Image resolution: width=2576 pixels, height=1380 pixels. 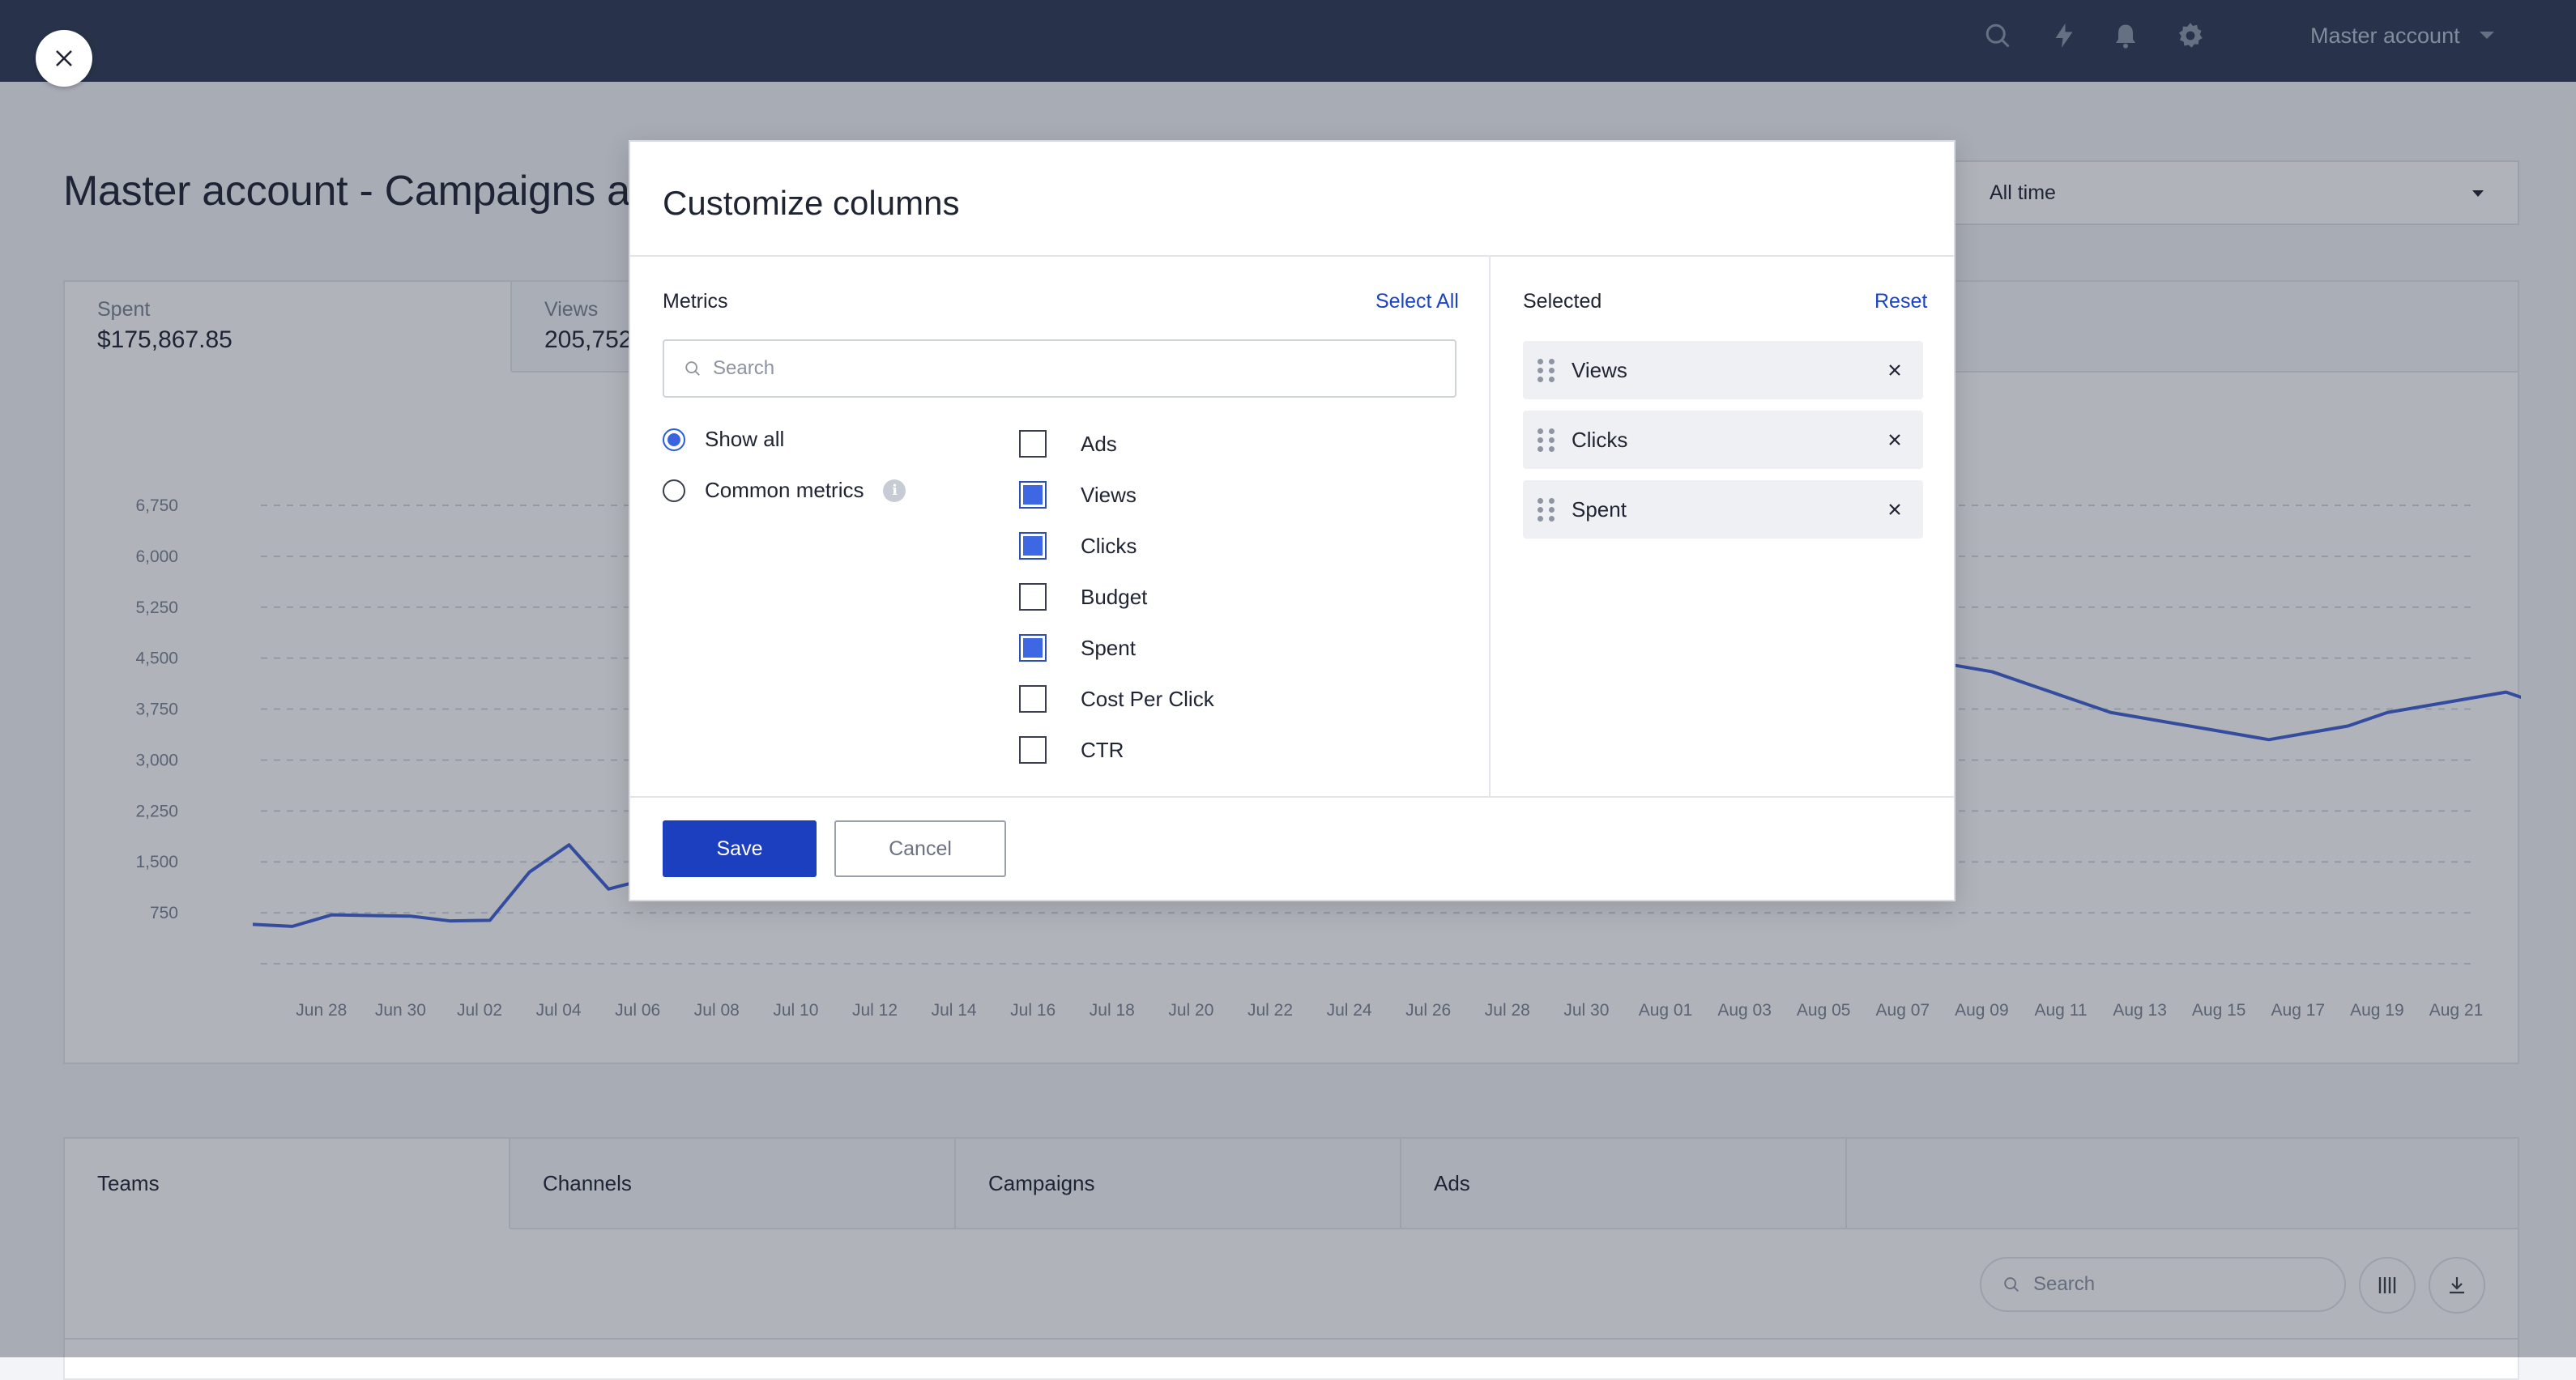 I want to click on metric-cost-per-click: Cost Per Click, so click(x=1117, y=699).